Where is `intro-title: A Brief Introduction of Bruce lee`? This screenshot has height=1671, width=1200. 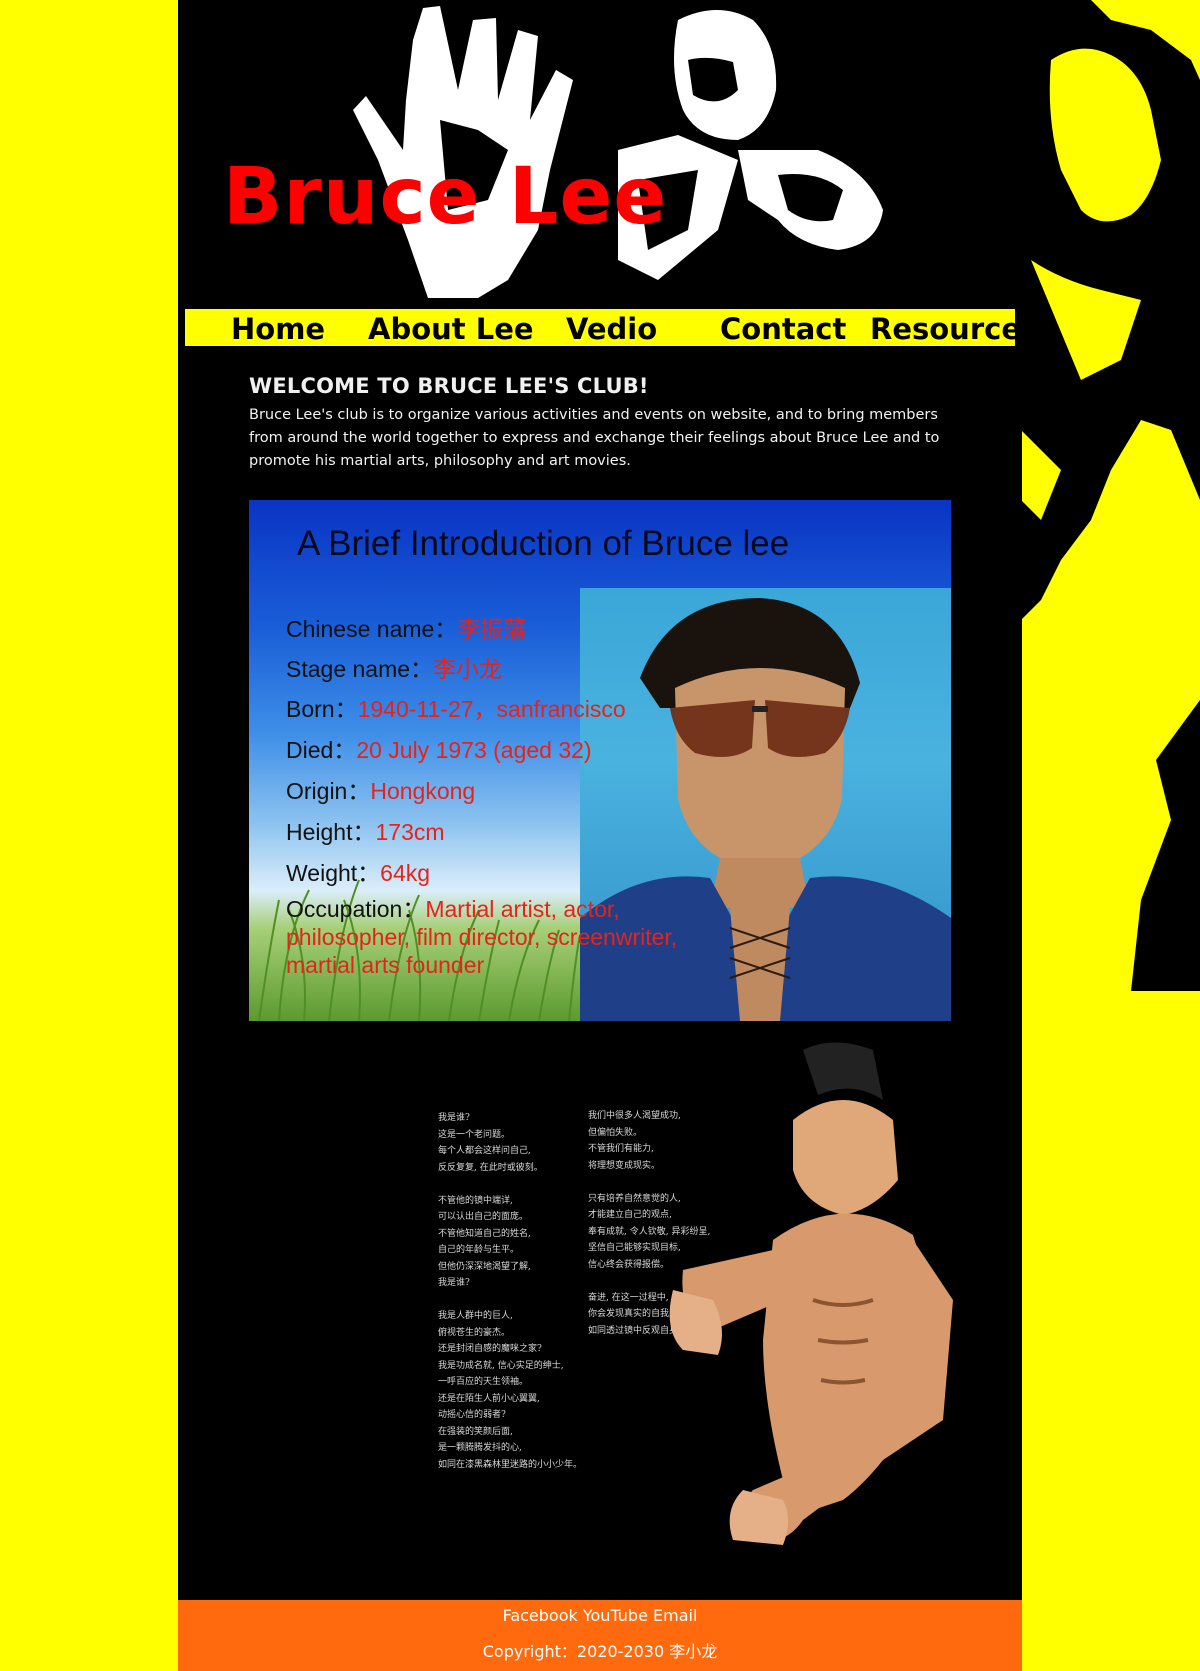 intro-title: A Brief Introduction of Bruce lee is located at coordinates (543, 543).